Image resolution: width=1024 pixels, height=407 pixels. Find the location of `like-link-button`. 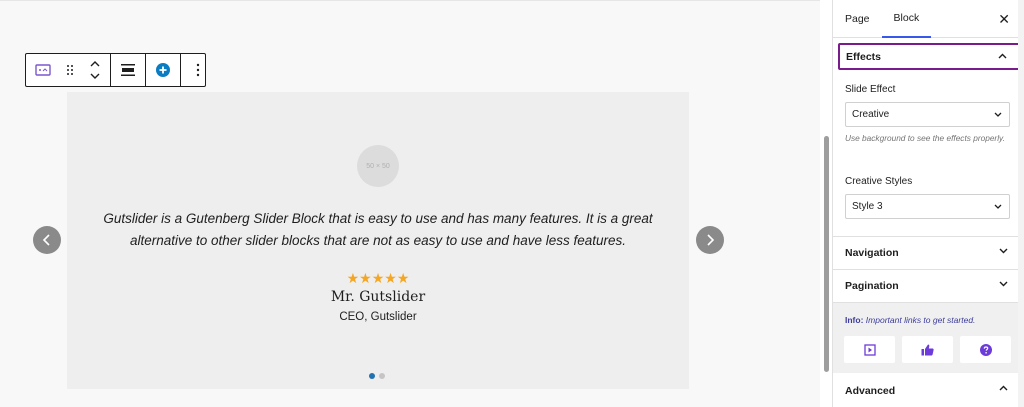

like-link-button is located at coordinates (927, 349).